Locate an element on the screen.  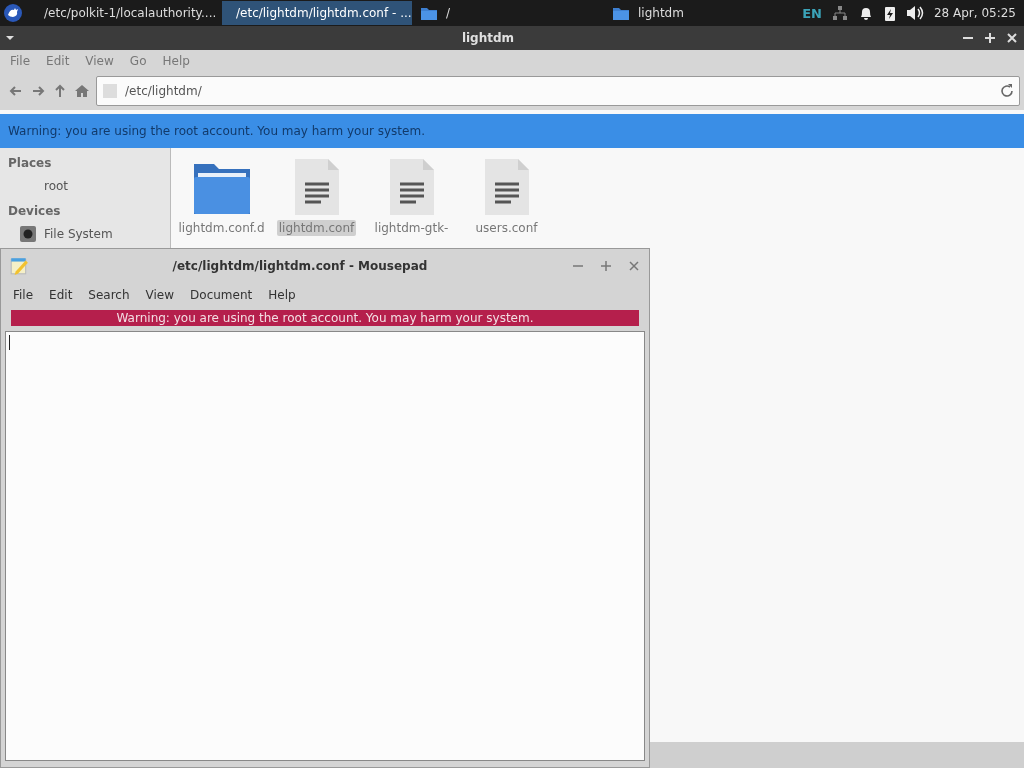
battery-icon is located at coordinates (889, 13).